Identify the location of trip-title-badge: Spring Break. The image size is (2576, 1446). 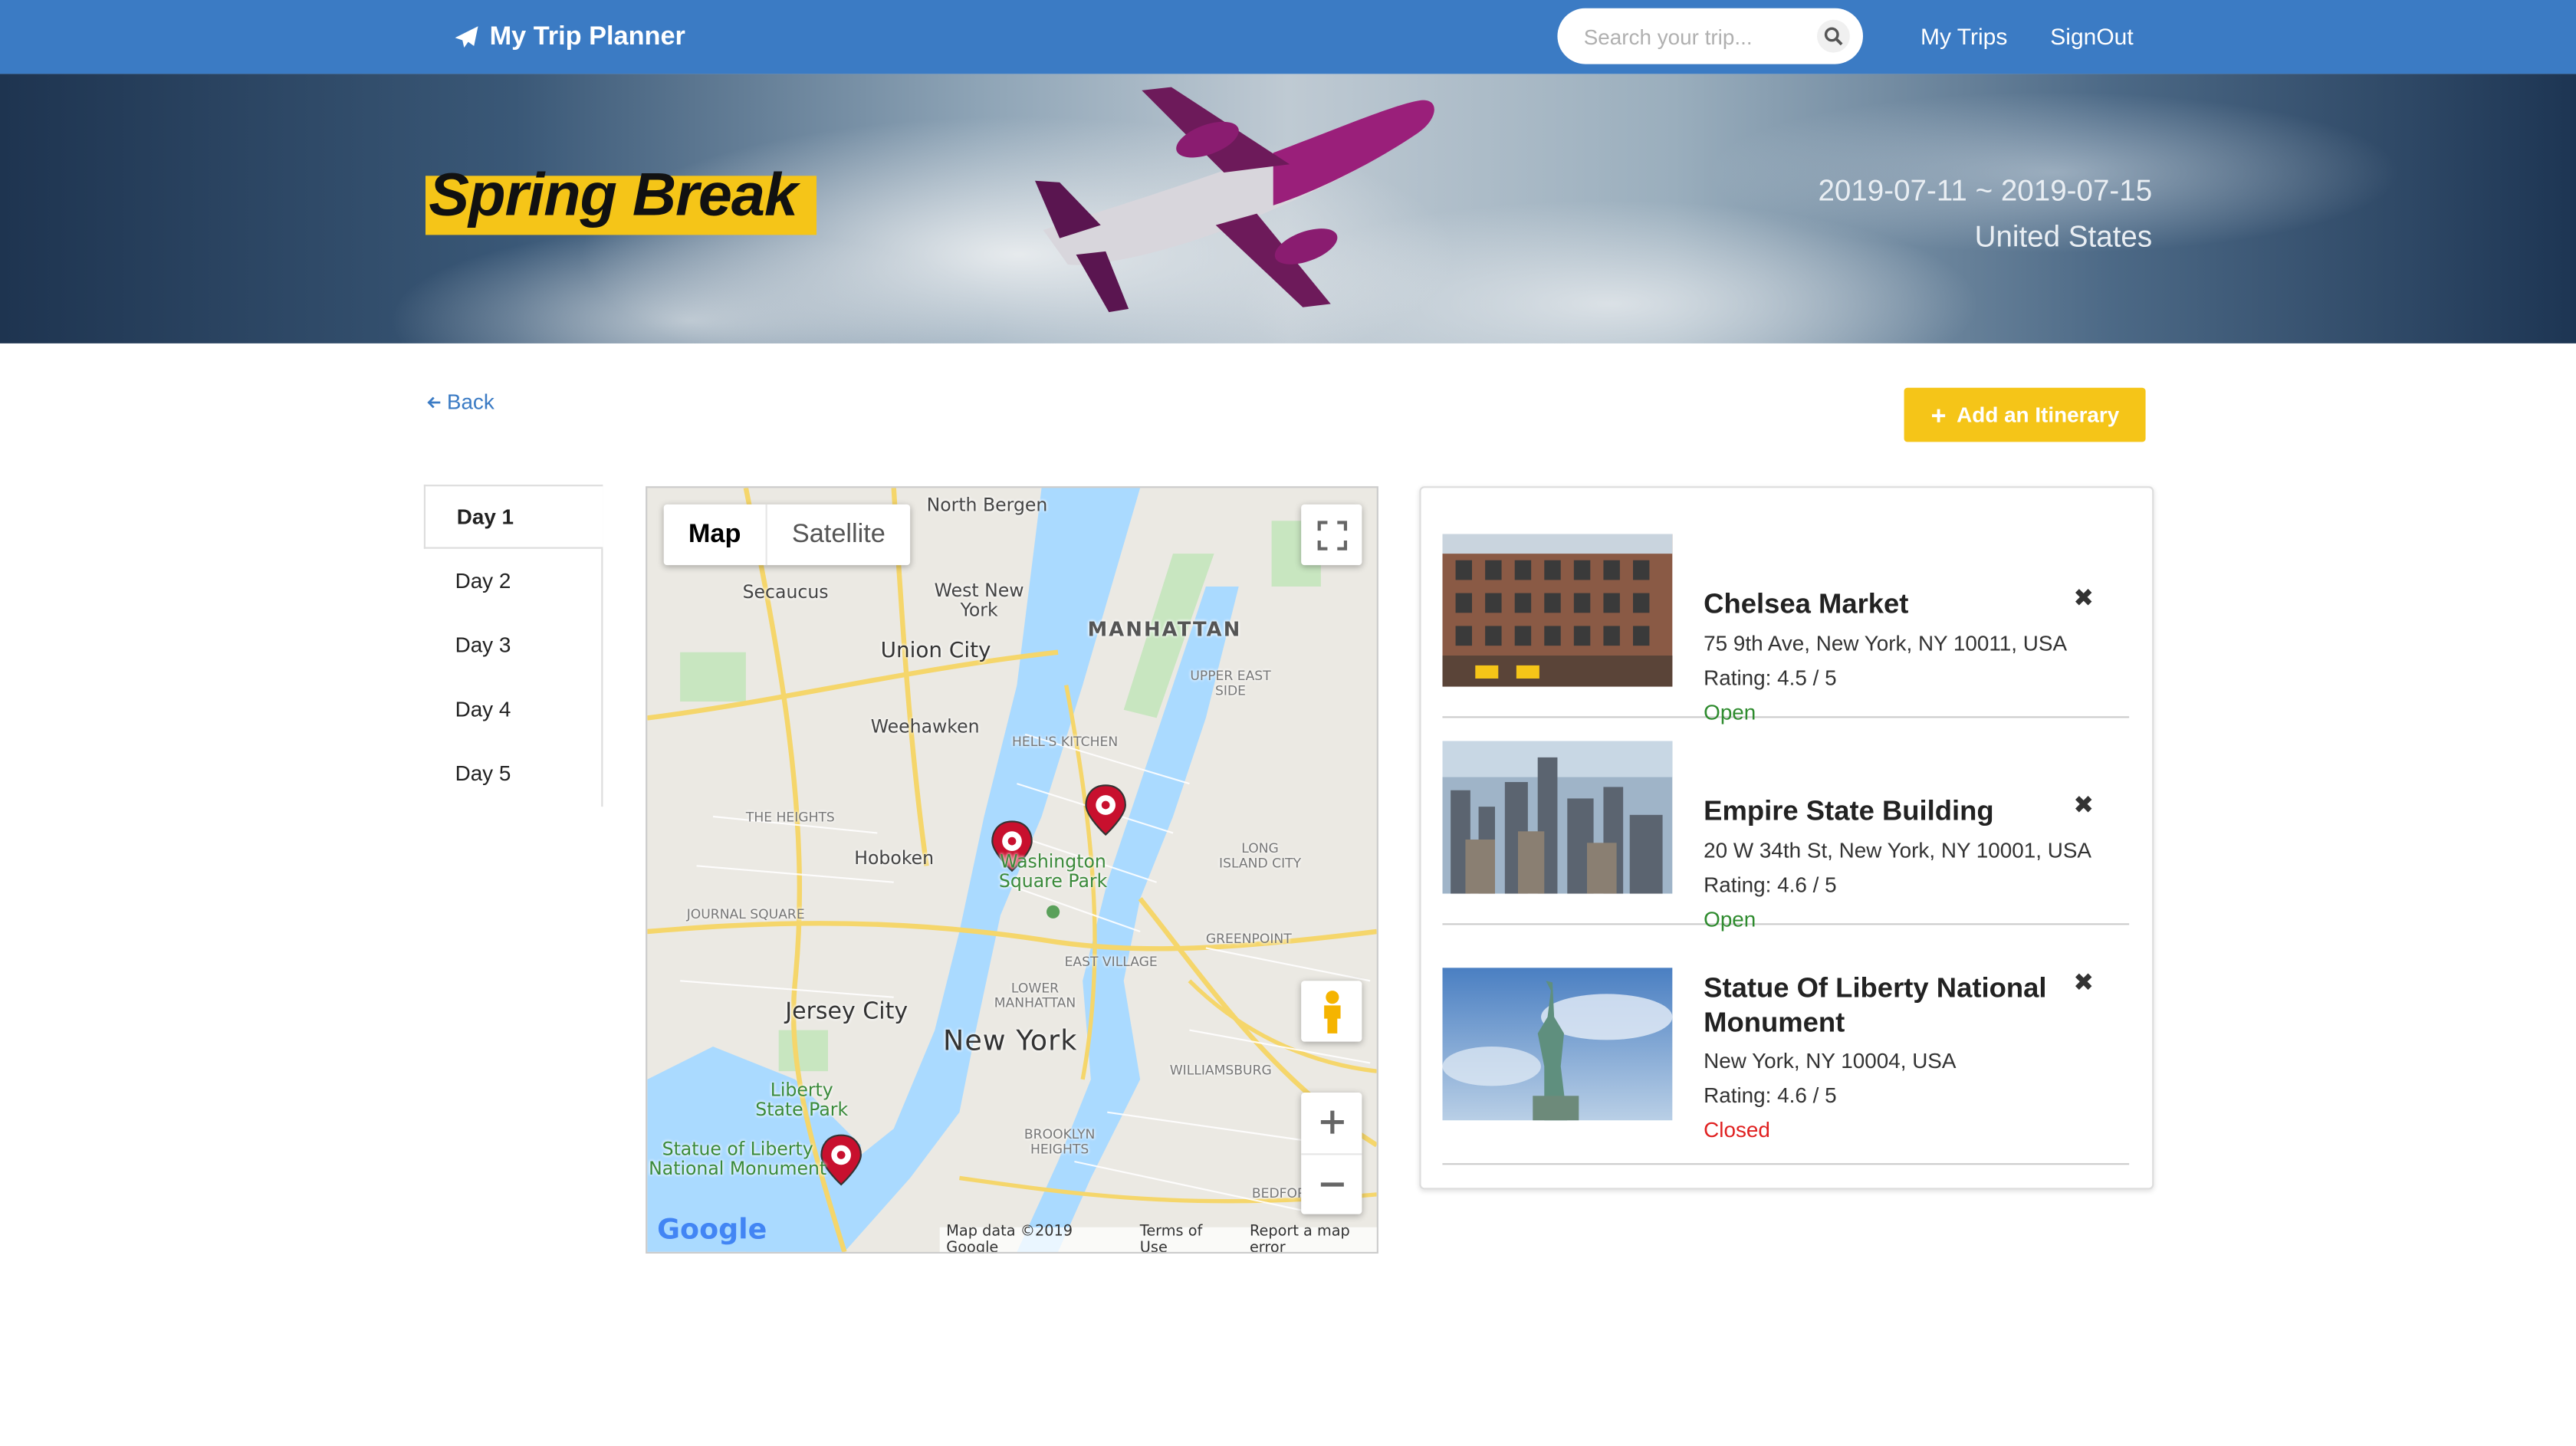
(622, 198).